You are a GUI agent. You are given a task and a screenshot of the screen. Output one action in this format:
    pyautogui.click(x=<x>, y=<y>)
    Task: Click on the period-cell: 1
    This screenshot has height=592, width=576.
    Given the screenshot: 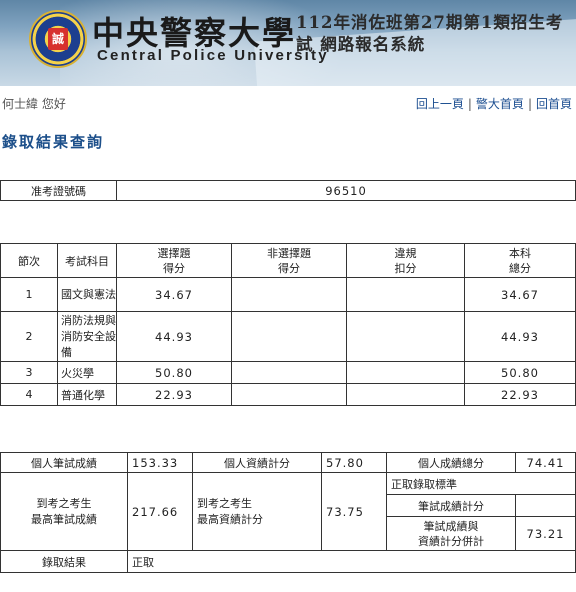 What is the action you would take?
    pyautogui.click(x=29, y=294)
    